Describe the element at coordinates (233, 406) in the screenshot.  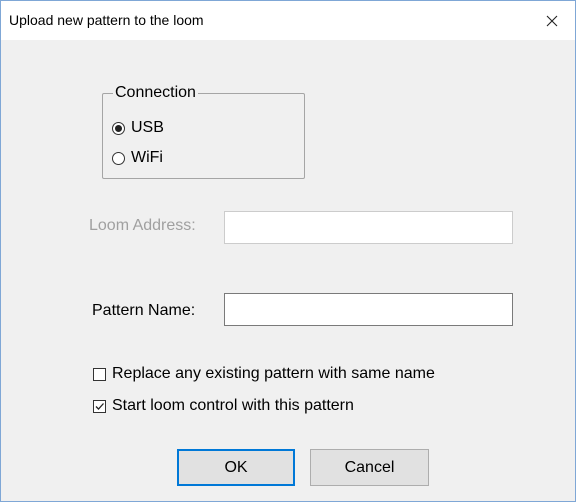
I see `start-loom-control-label: Start loom control with this pattern` at that location.